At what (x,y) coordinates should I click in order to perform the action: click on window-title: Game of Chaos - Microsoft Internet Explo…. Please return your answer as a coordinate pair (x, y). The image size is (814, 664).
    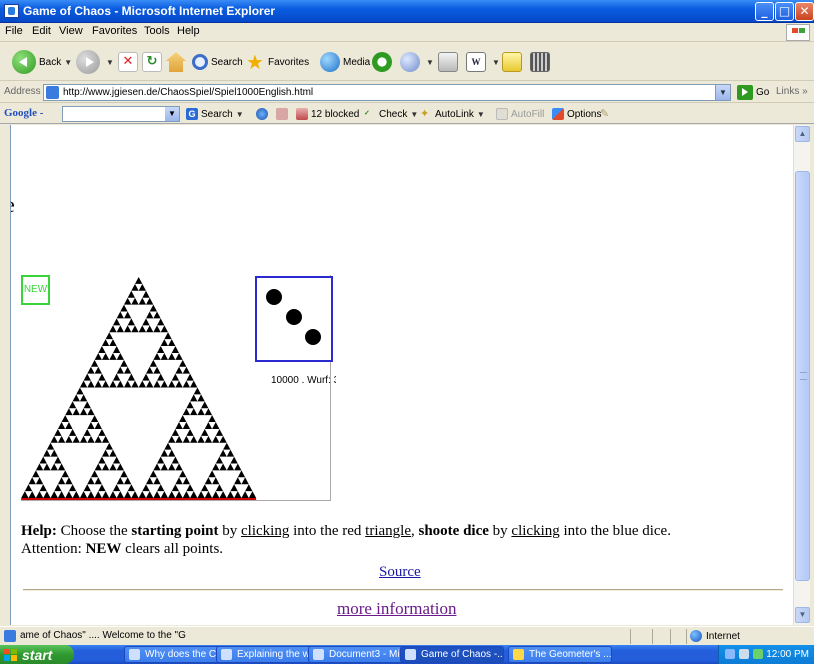
    Looking at the image, I should click on (149, 11).